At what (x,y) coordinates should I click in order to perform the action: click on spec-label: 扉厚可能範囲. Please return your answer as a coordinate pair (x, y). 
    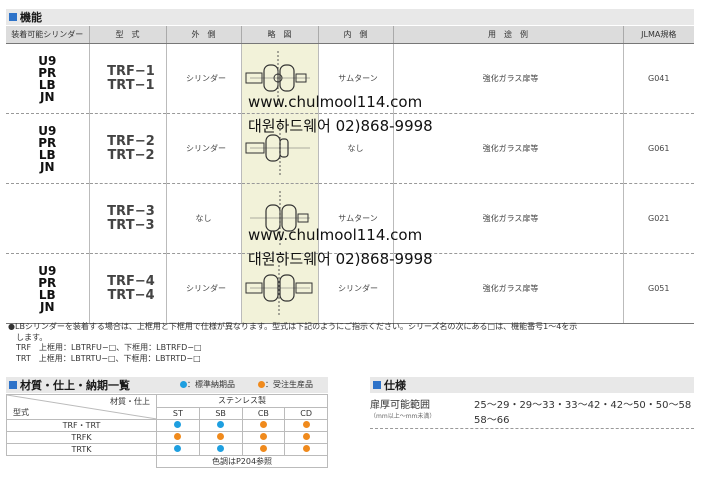
    Looking at the image, I should click on (400, 405).